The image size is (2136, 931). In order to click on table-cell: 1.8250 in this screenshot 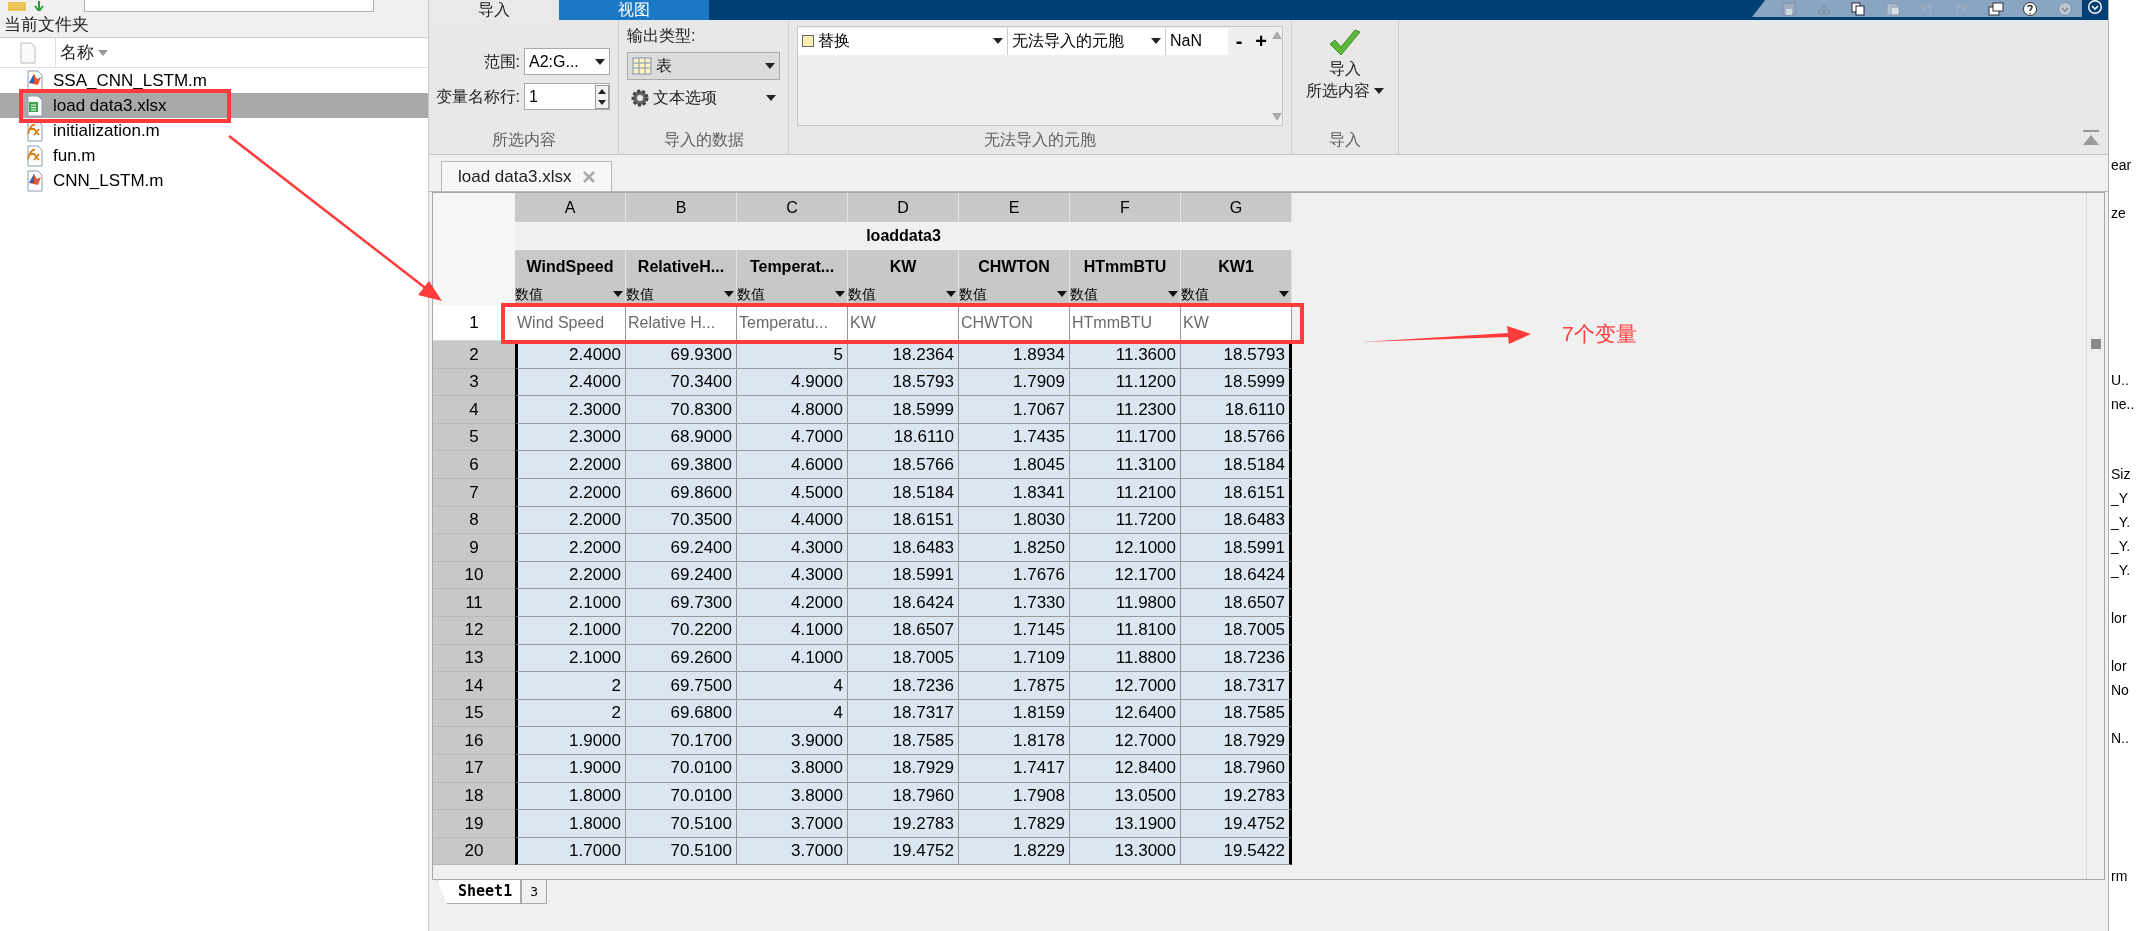, I will do `click(1014, 548)`.